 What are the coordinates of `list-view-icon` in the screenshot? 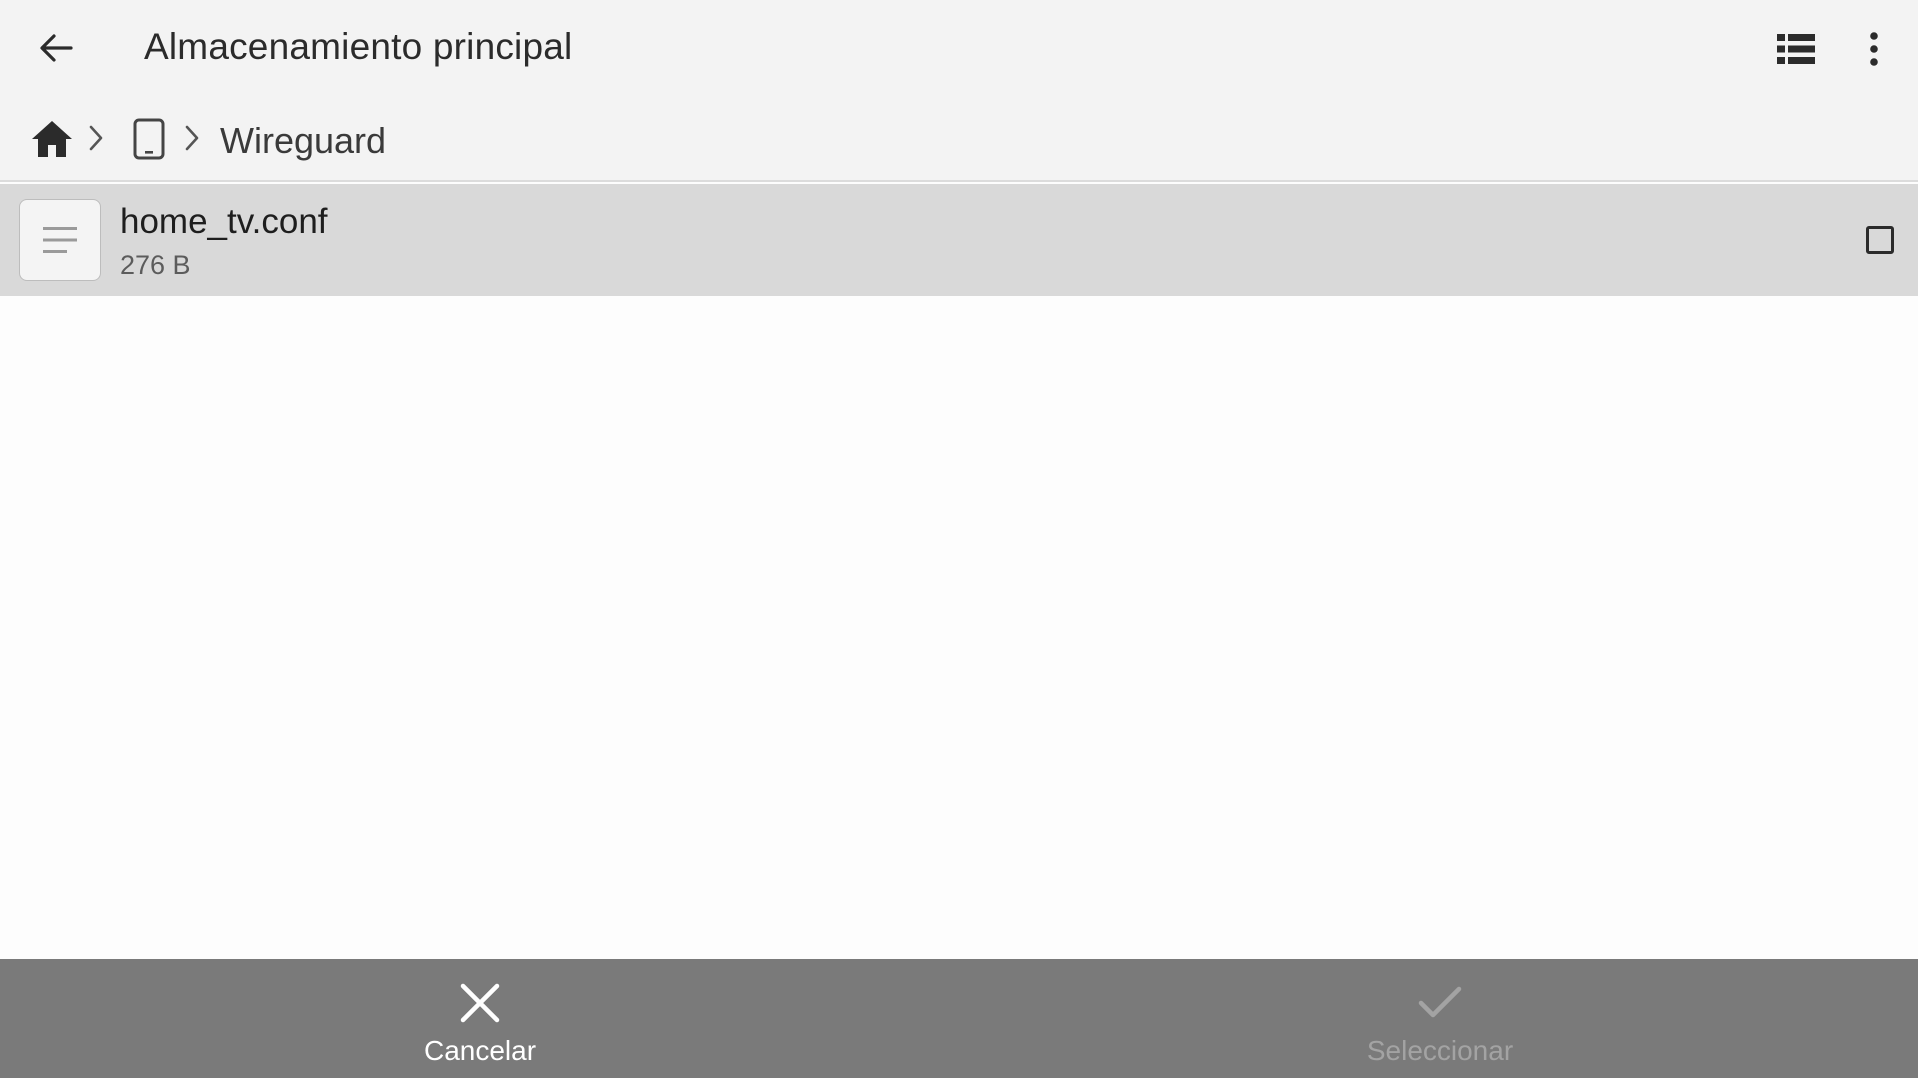 It's located at (1796, 49).